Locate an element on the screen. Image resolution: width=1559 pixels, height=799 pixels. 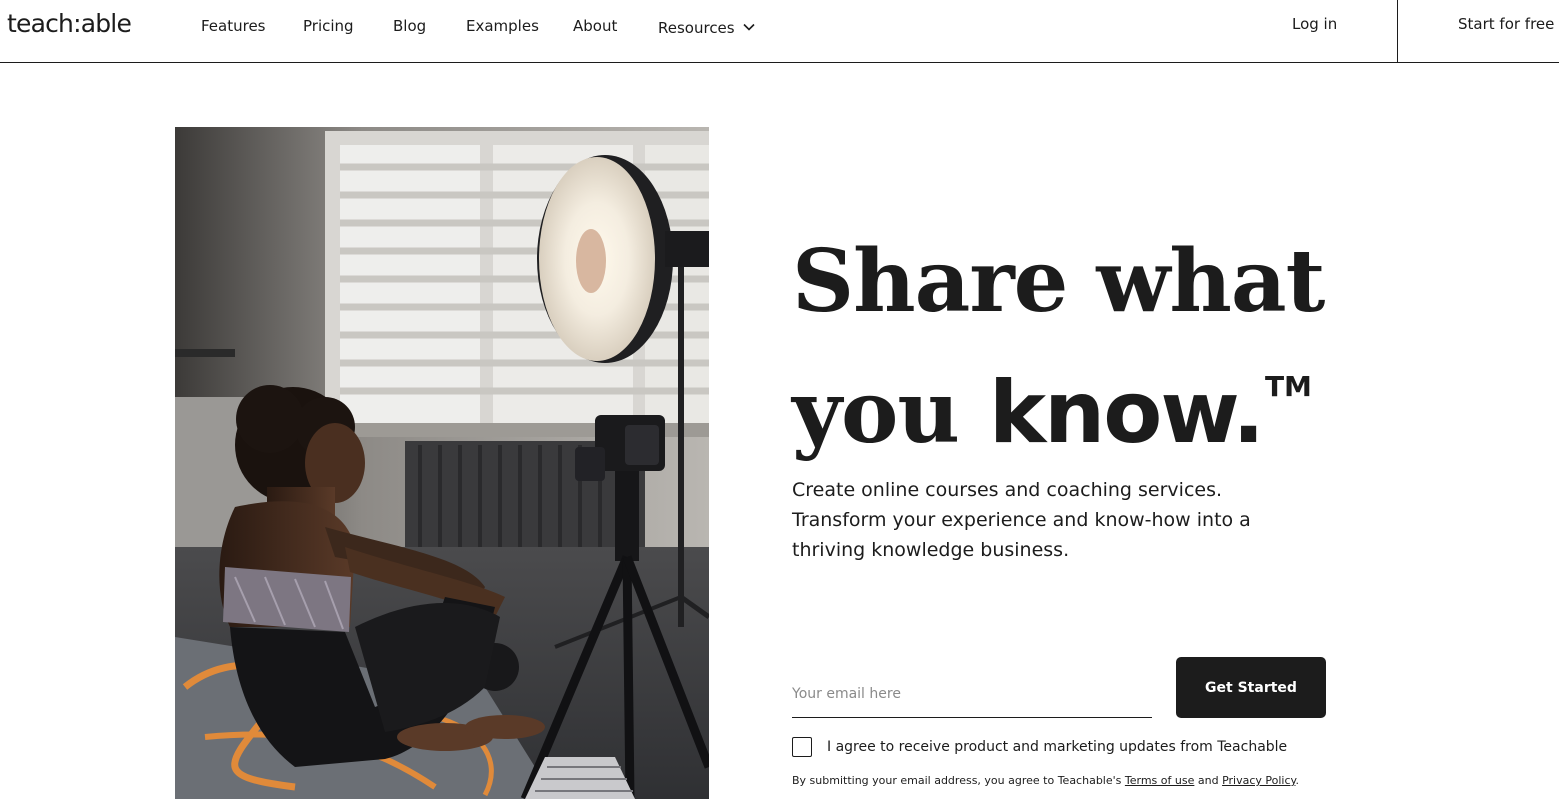
subheading-line: thriving knowledge business. is located at coordinates (931, 550).